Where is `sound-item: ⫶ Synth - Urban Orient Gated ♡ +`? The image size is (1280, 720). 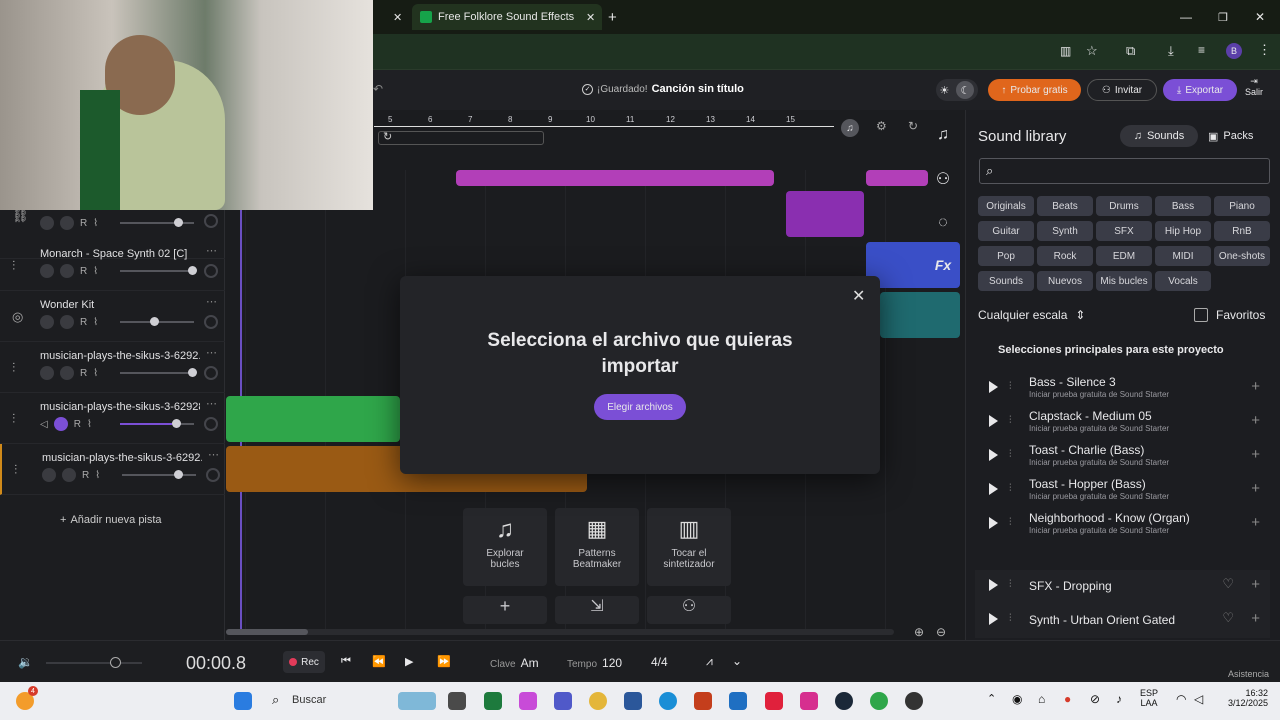
sound-item: ⫶ Synth - Urban Orient Gated ♡ + is located at coordinates (1122, 621).